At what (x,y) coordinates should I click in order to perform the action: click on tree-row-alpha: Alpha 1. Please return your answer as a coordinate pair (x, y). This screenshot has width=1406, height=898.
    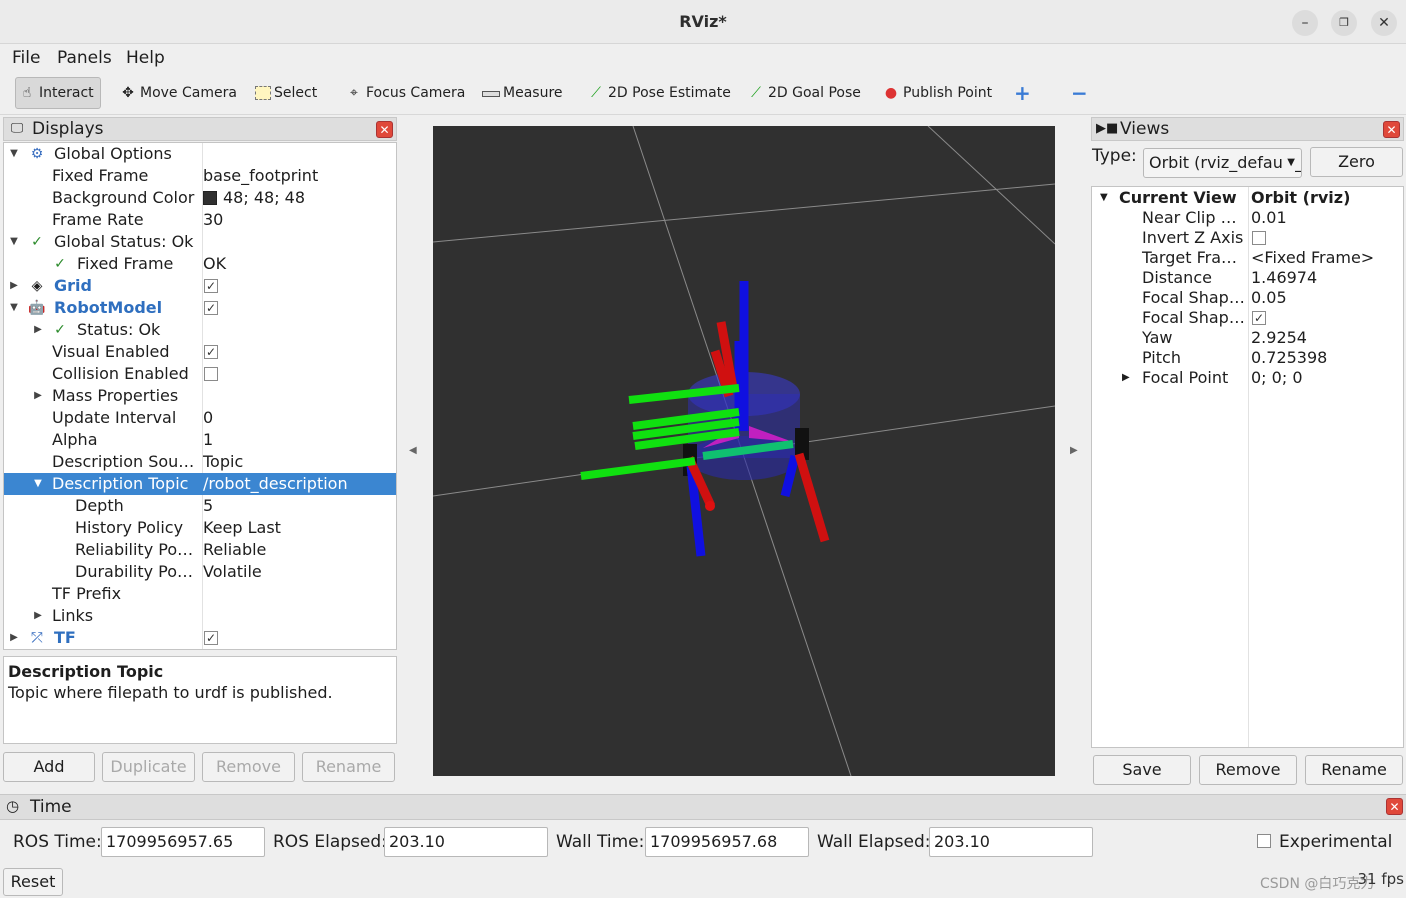
    Looking at the image, I should click on (200, 440).